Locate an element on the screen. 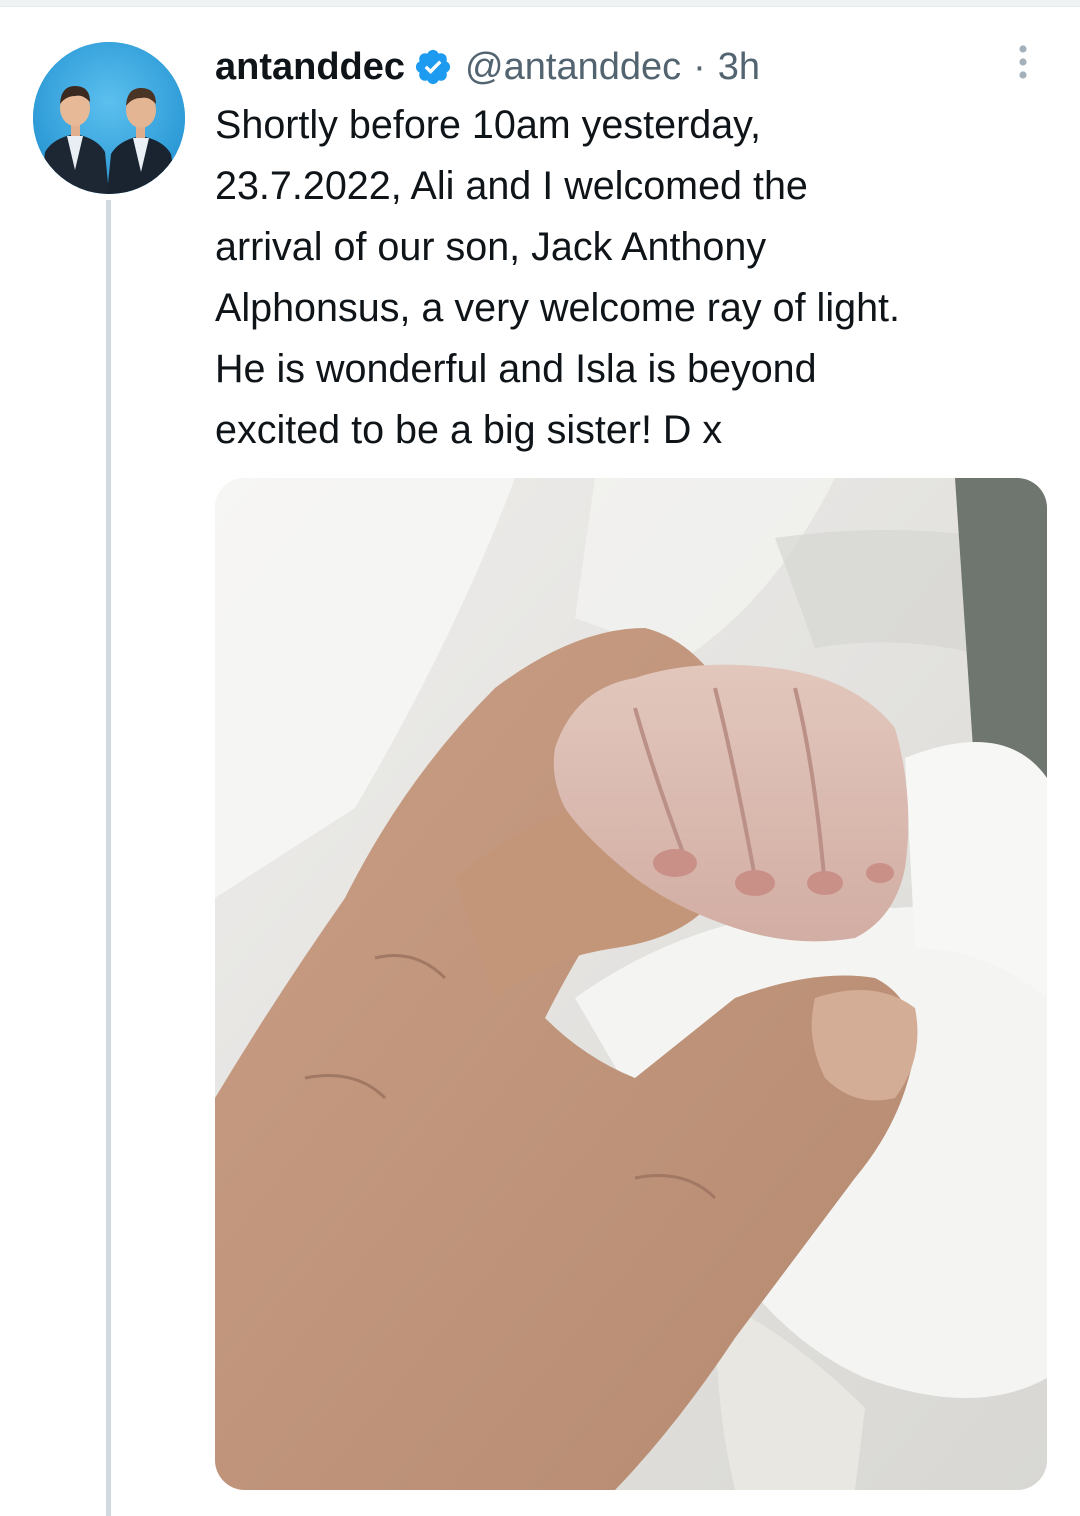 Image resolution: width=1080 pixels, height=1516 pixels. author-avatar is located at coordinates (109, 118).